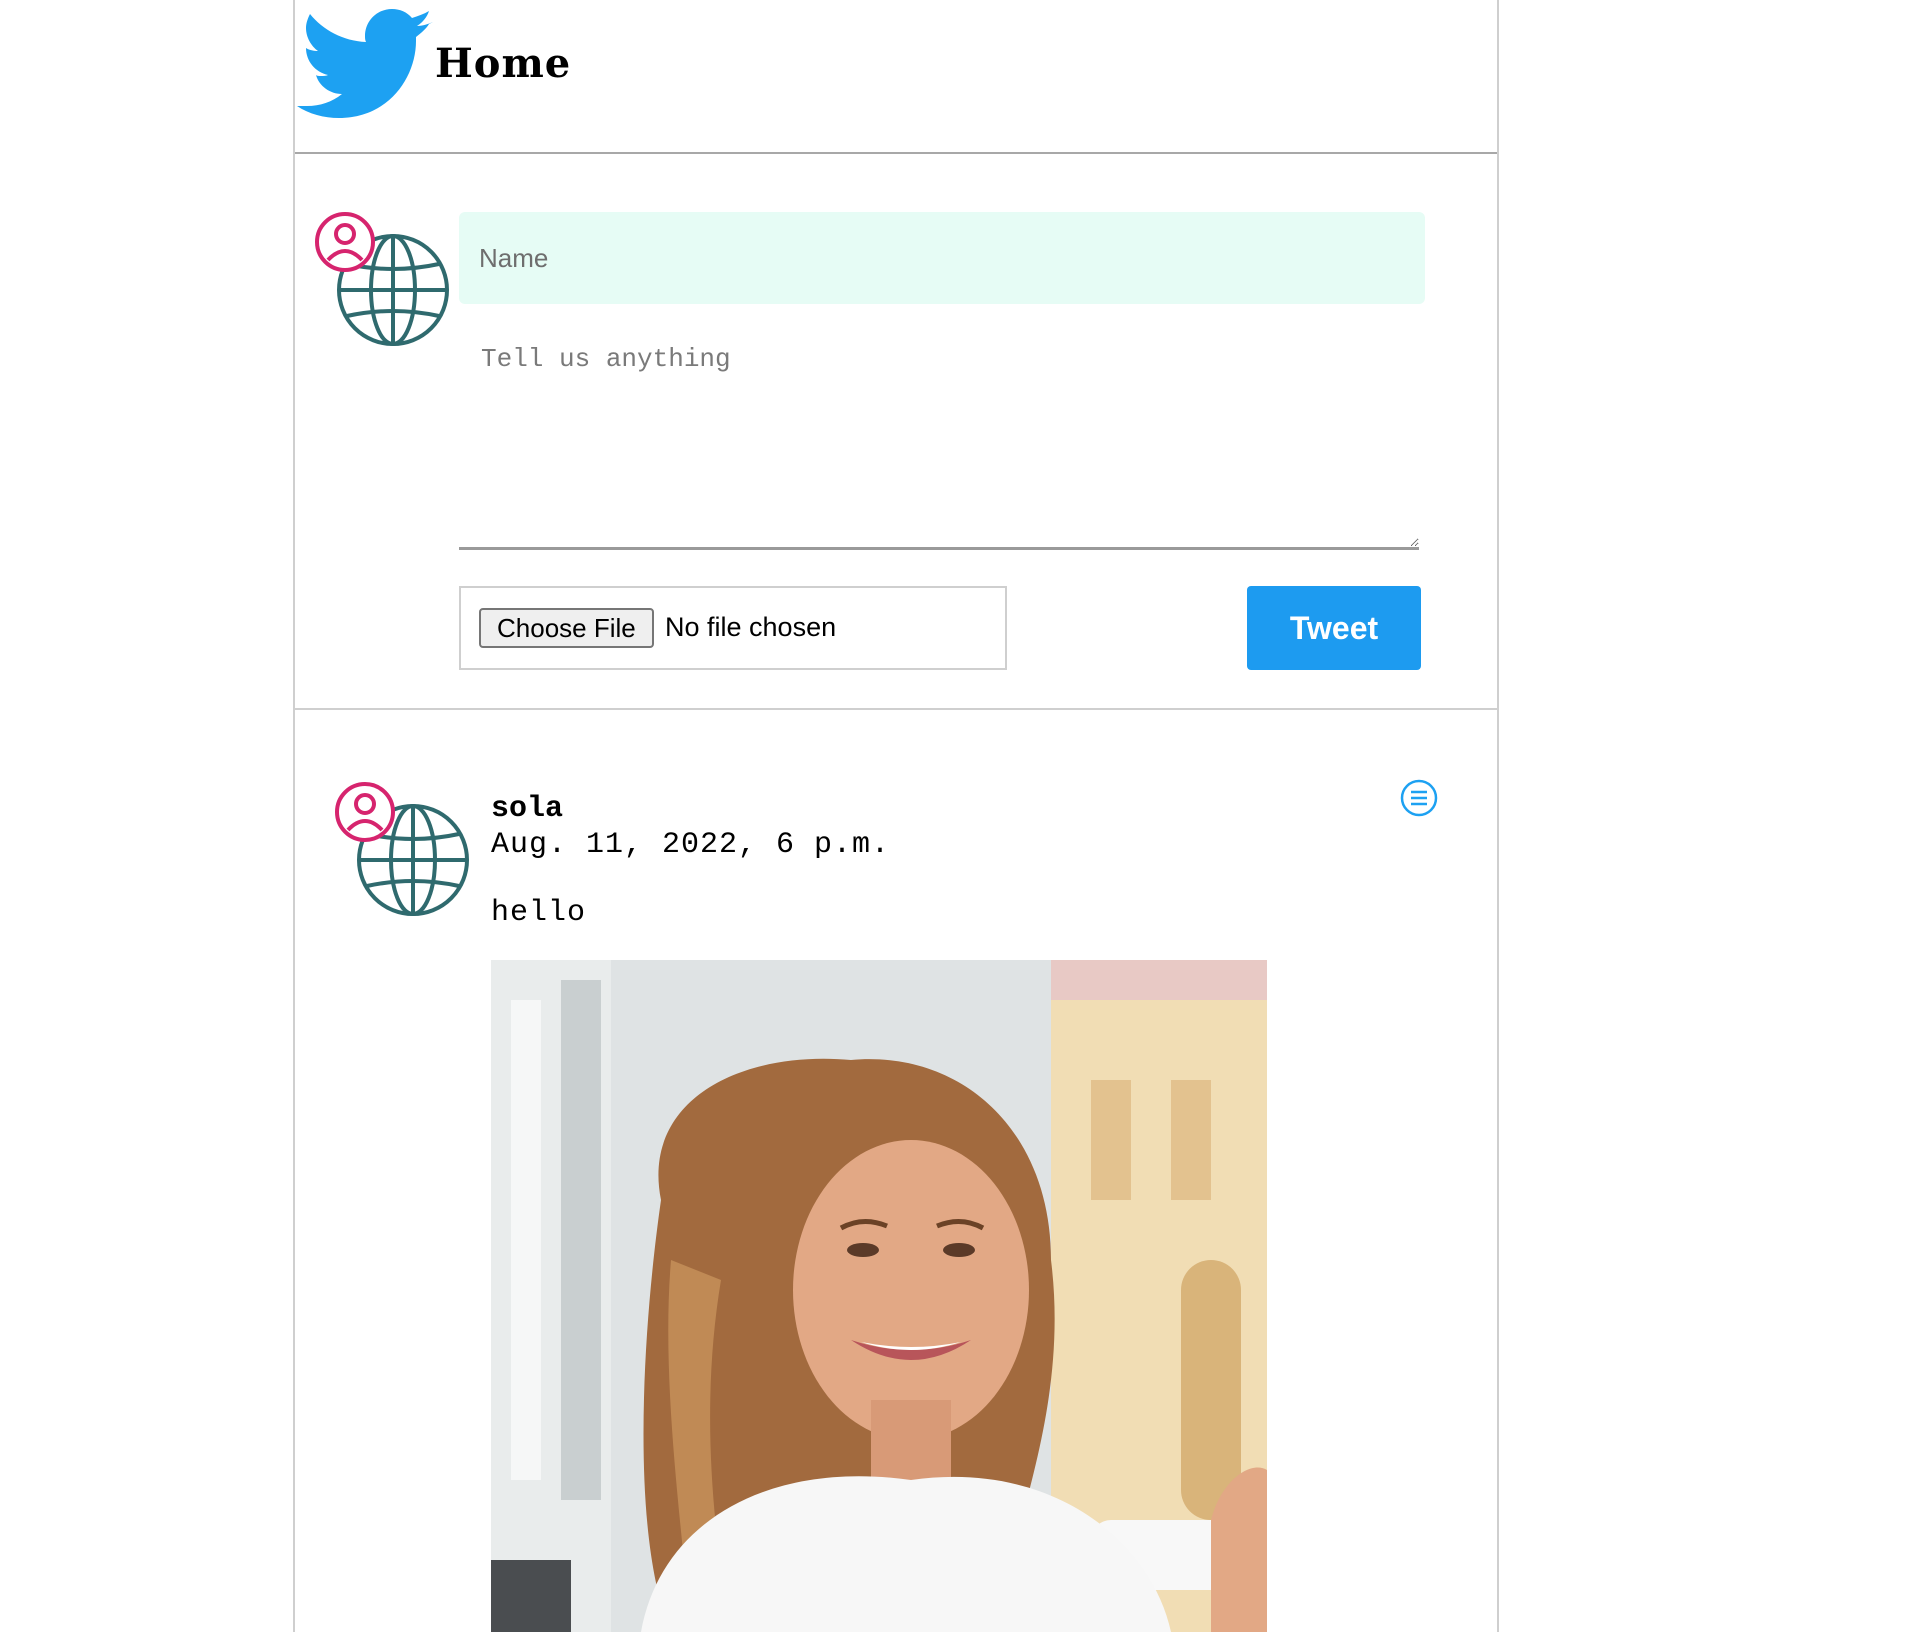 The height and width of the screenshot is (1632, 1920). I want to click on post-text: hello, so click(539, 913).